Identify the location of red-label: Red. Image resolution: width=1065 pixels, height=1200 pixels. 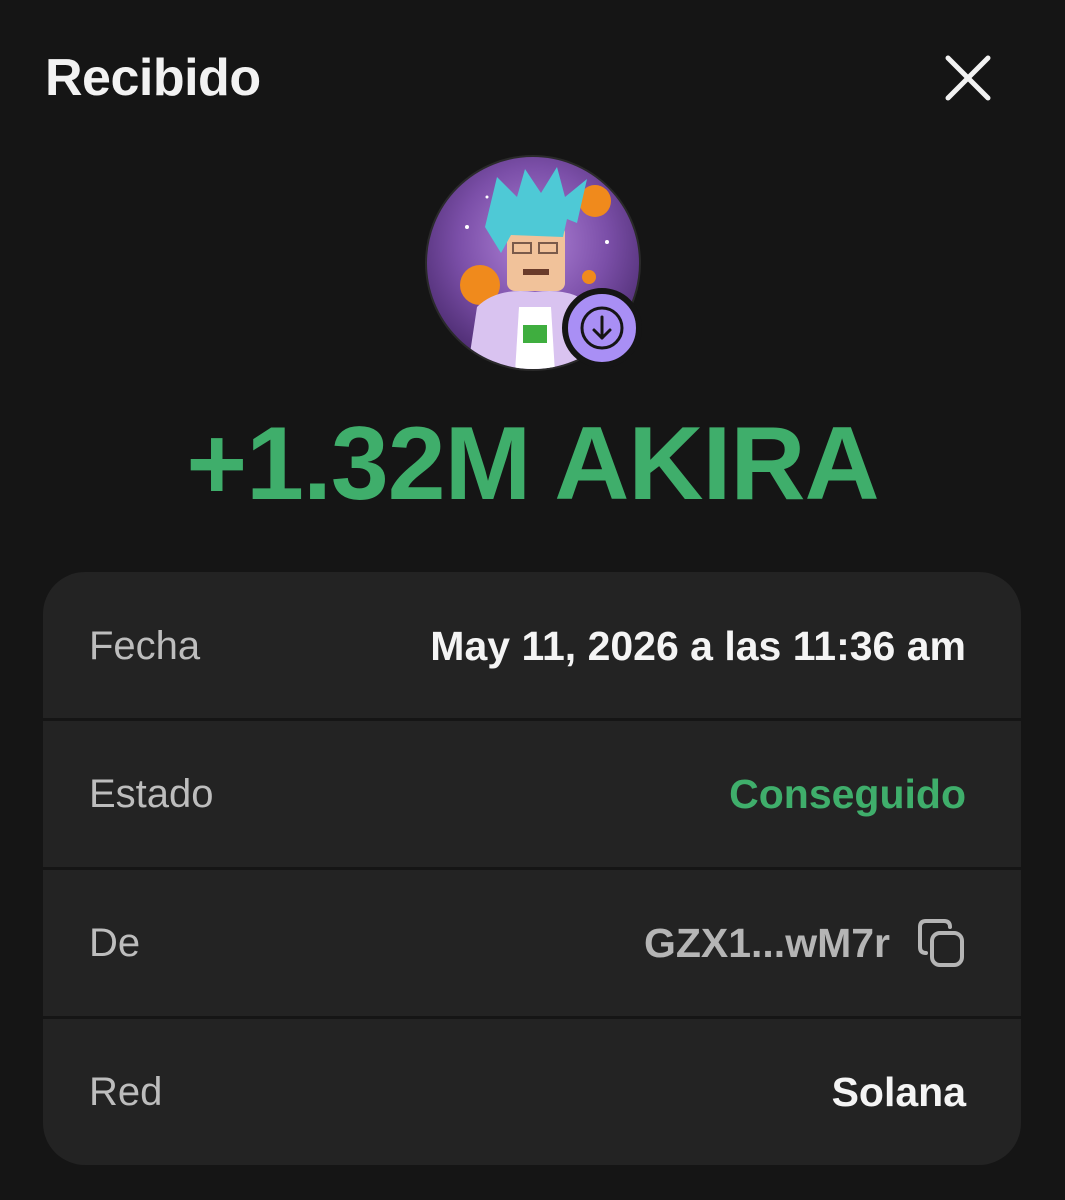
(126, 1091).